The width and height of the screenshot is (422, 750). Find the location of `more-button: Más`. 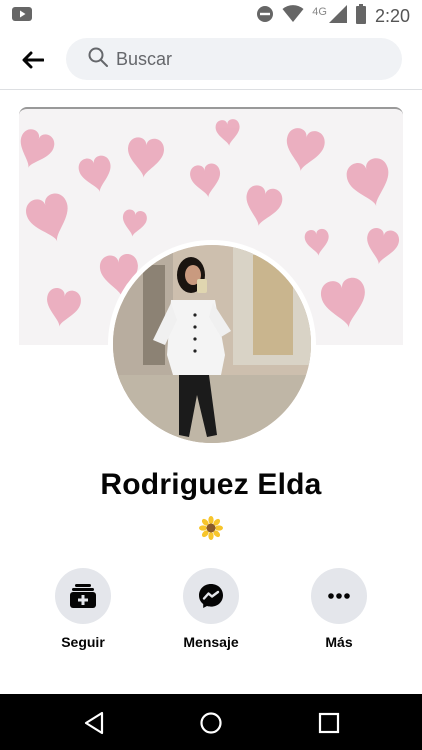

more-button: Más is located at coordinates (339, 609).